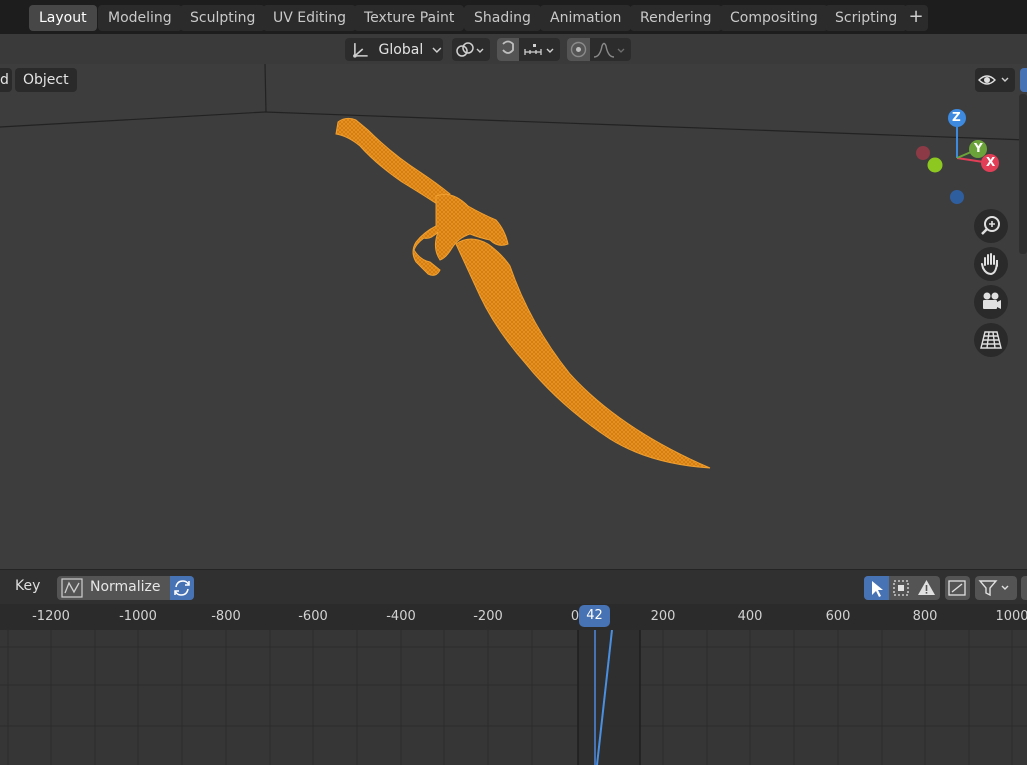 Image resolution: width=1027 pixels, height=765 pixels. What do you see at coordinates (138, 616) in the screenshot?
I see `ruler-tick: -1000` at bounding box center [138, 616].